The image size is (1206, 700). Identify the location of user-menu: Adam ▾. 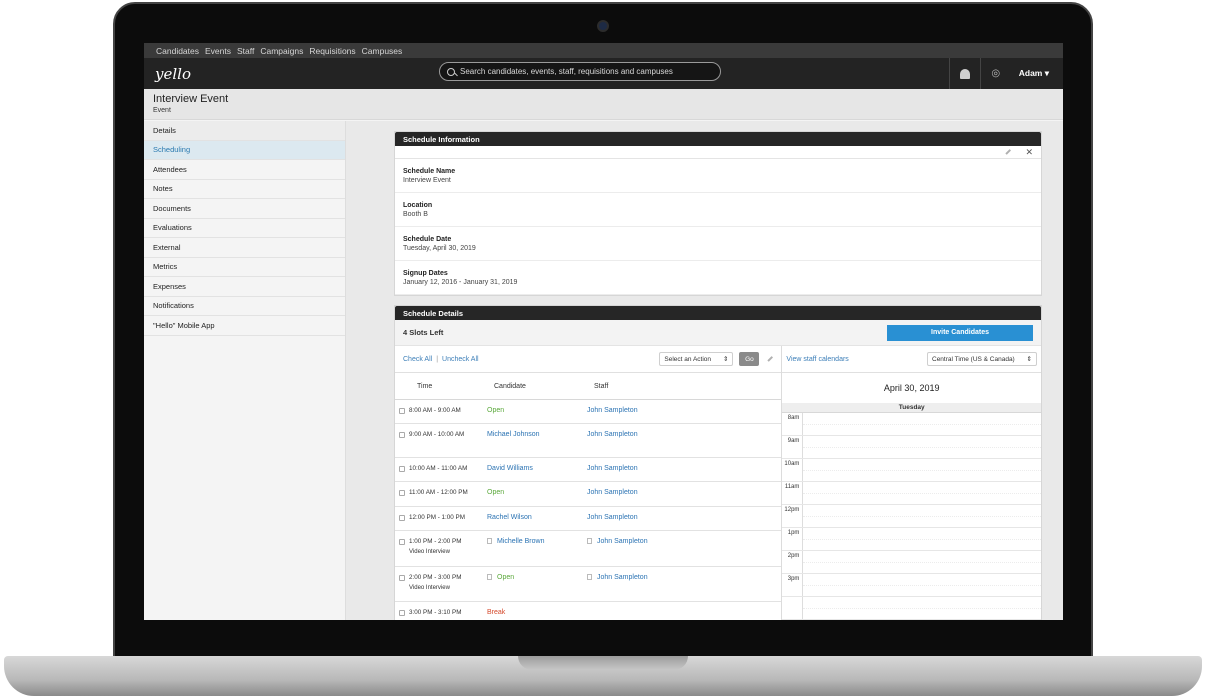
(1037, 73).